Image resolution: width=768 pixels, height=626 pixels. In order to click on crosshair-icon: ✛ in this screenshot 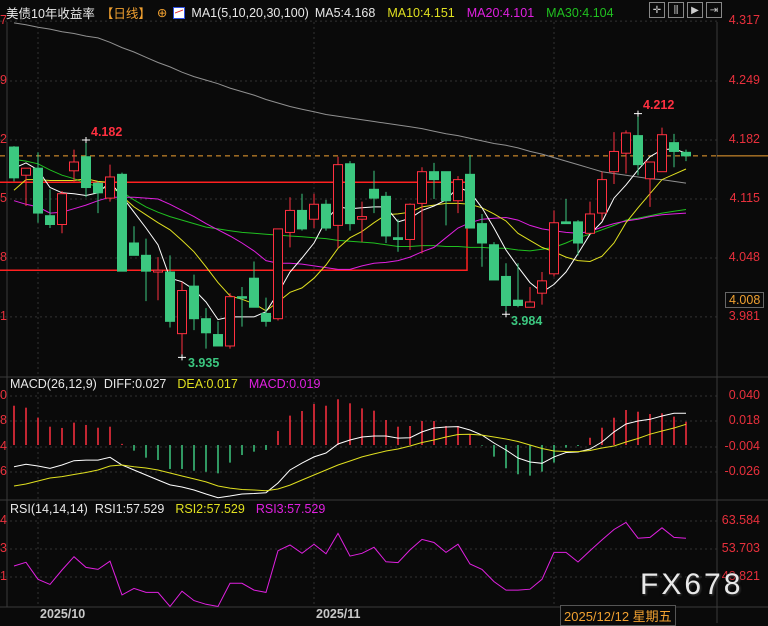, I will do `click(657, 10)`.